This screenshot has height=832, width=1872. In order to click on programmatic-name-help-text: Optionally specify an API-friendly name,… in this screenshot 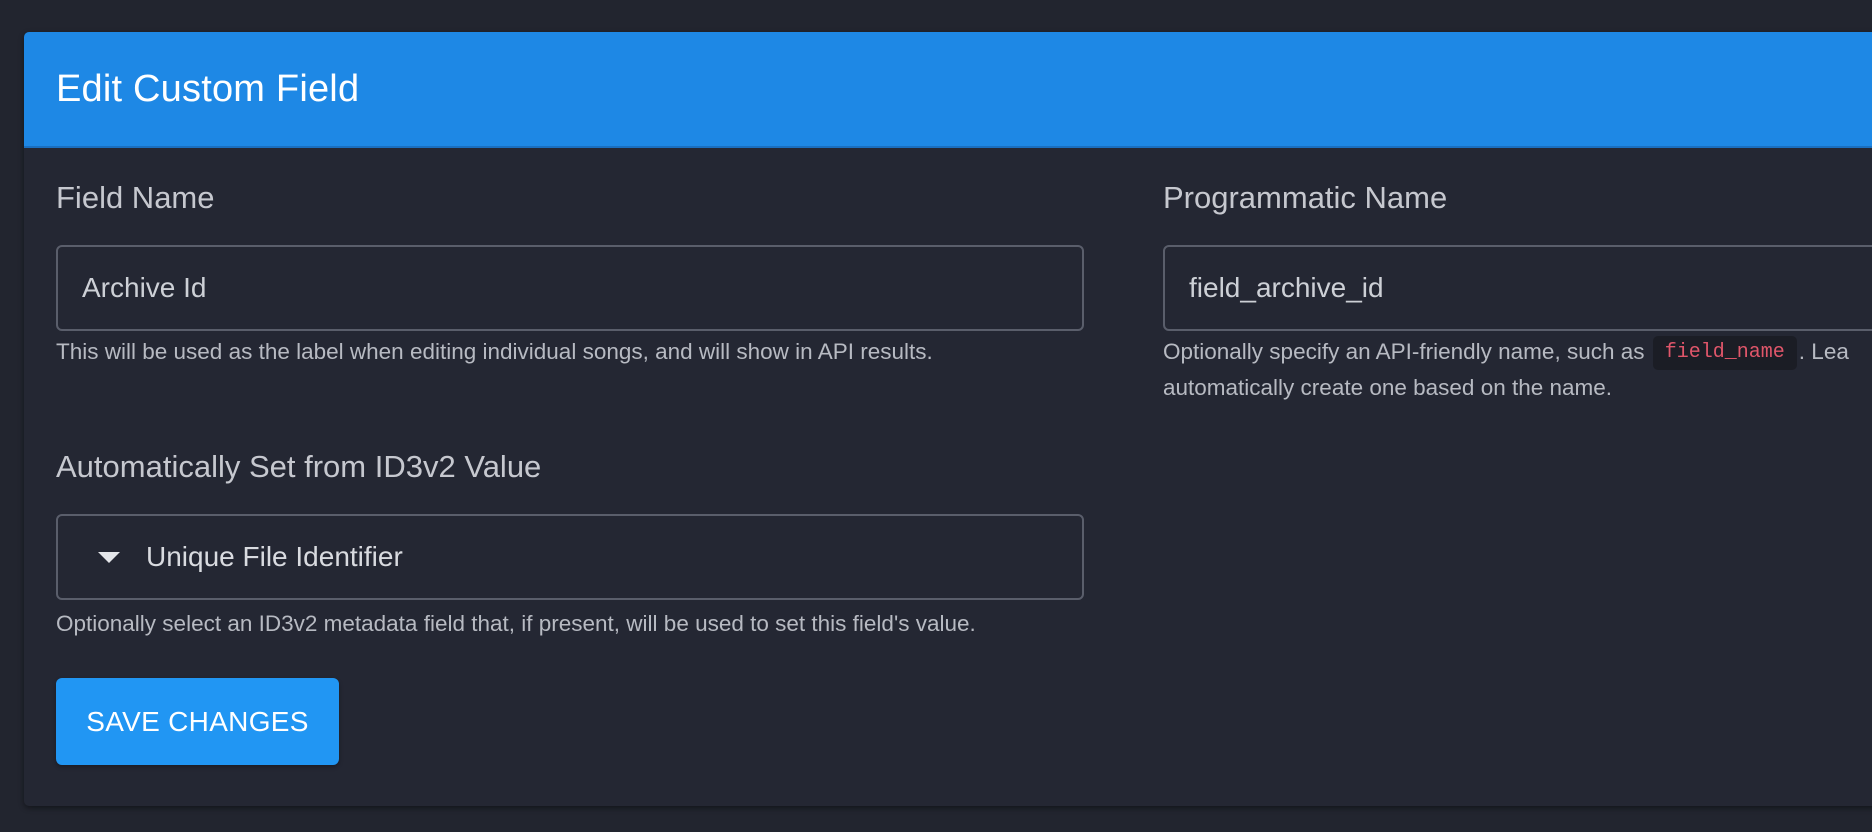, I will do `click(1404, 351)`.